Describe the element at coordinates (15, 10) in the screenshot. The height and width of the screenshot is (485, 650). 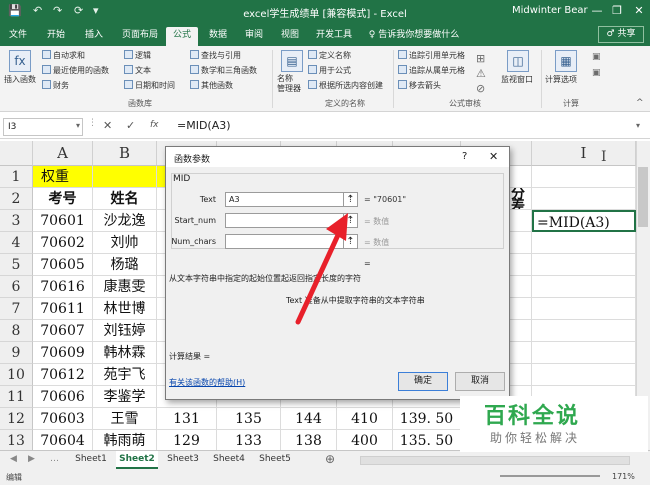
I see `save-icon: 💾` at that location.